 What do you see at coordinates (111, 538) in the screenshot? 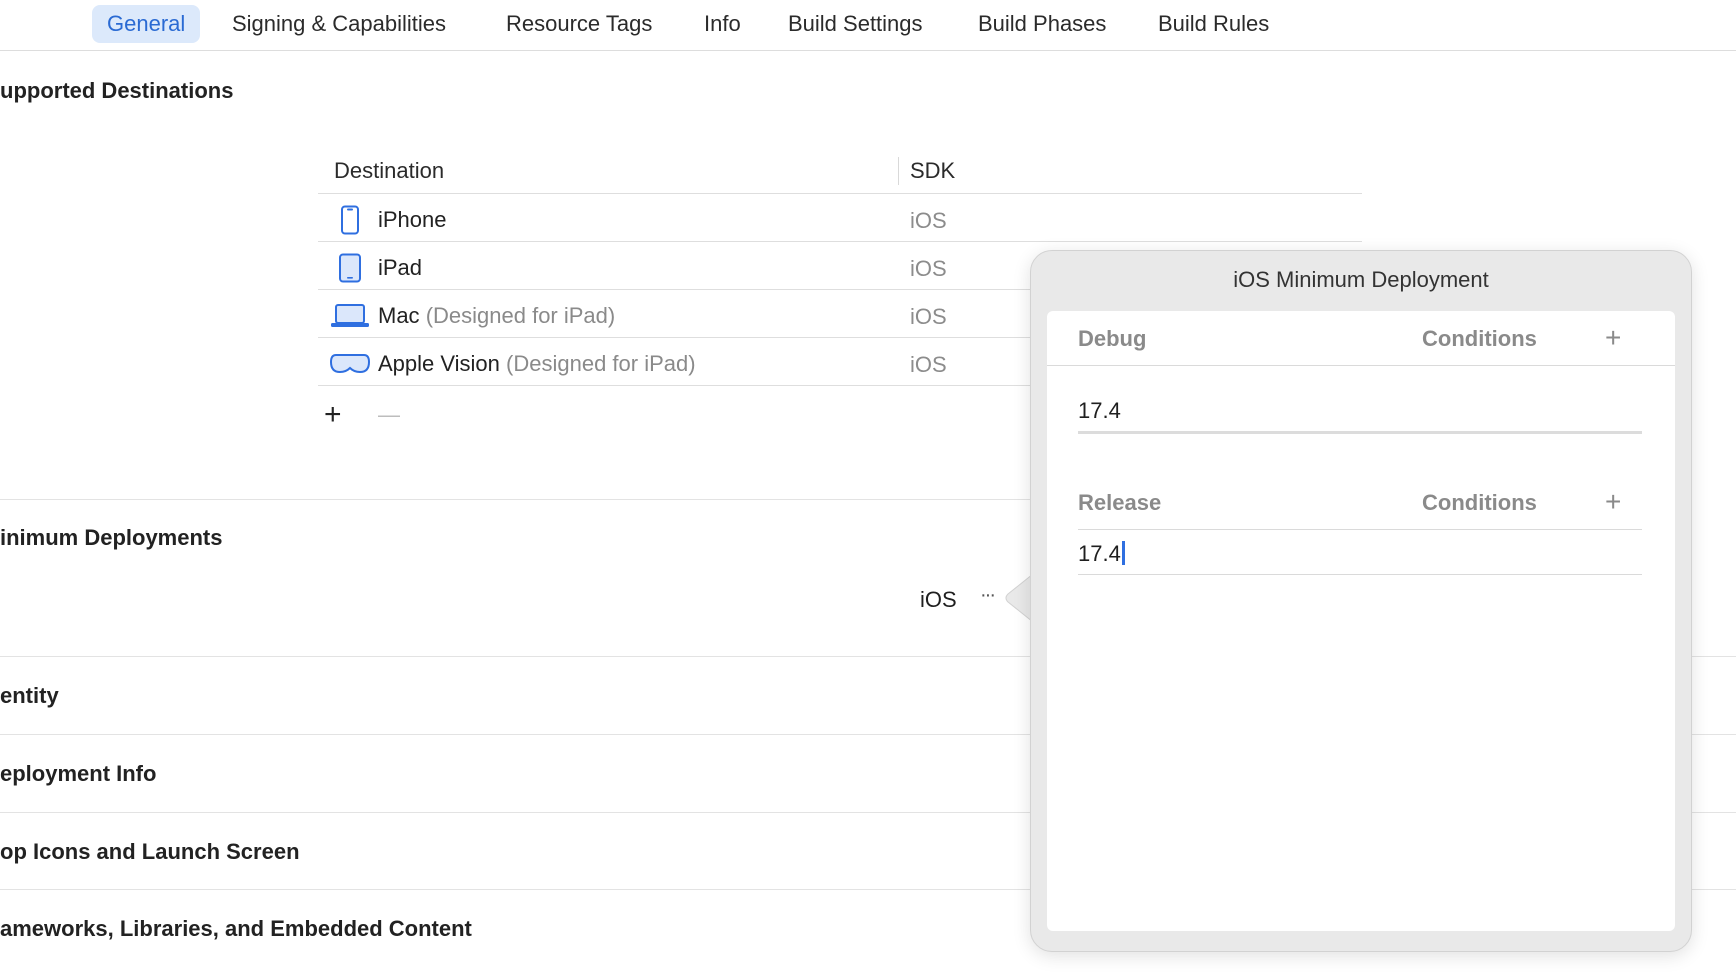
I see `section-title-minimum-deployments: inimum Deployments` at bounding box center [111, 538].